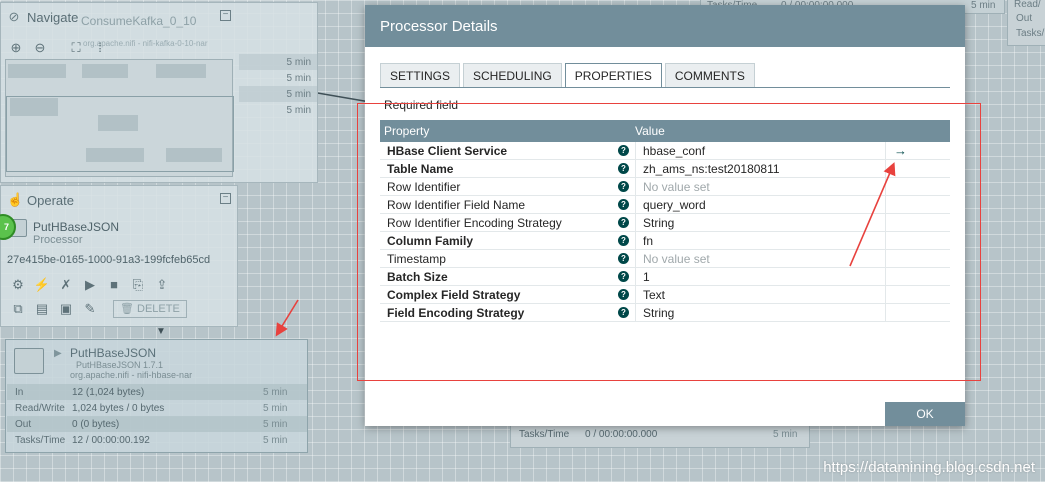  Describe the element at coordinates (929, 467) in the screenshot. I see `watermark: https://datamining.blog.csdn.net` at that location.